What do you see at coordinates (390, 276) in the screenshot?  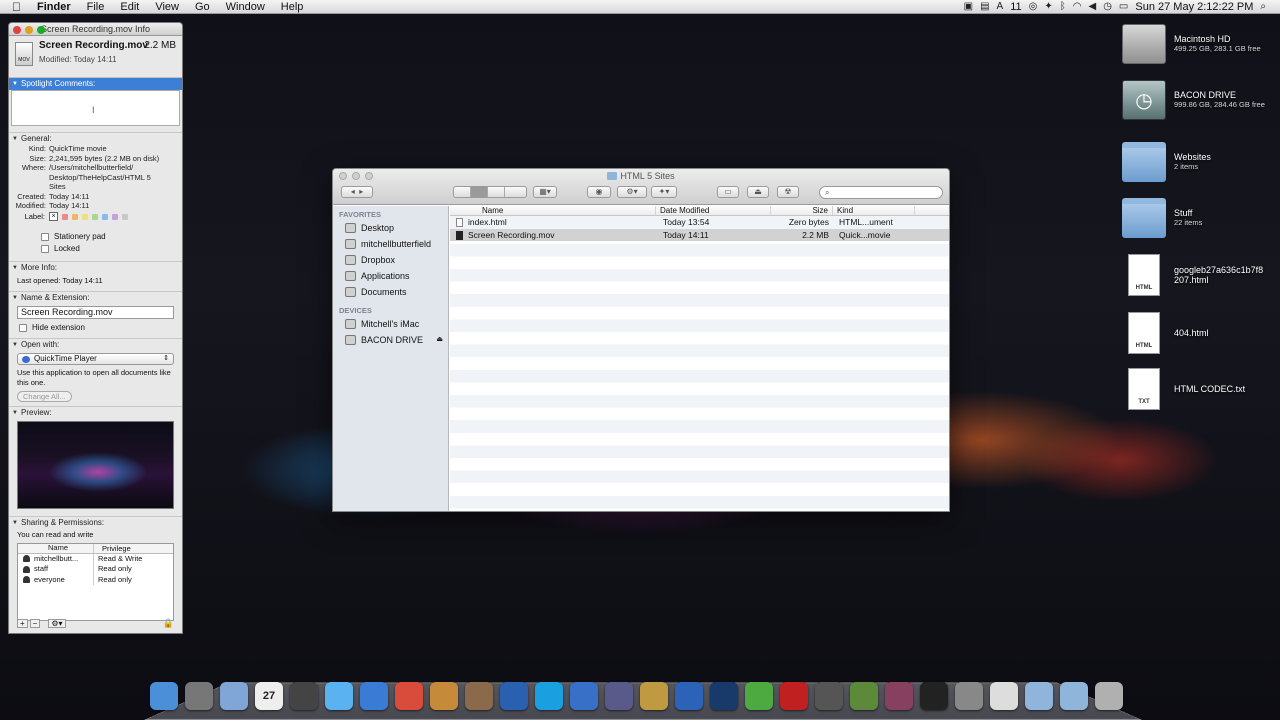 I see `sidebar-item-applications: Applications` at bounding box center [390, 276].